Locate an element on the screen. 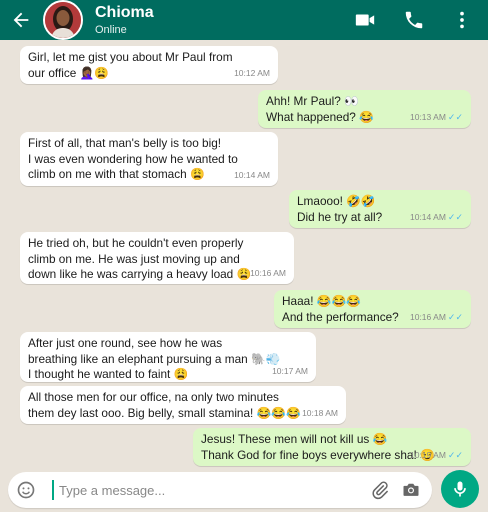  microphone-button is located at coordinates (460, 489).